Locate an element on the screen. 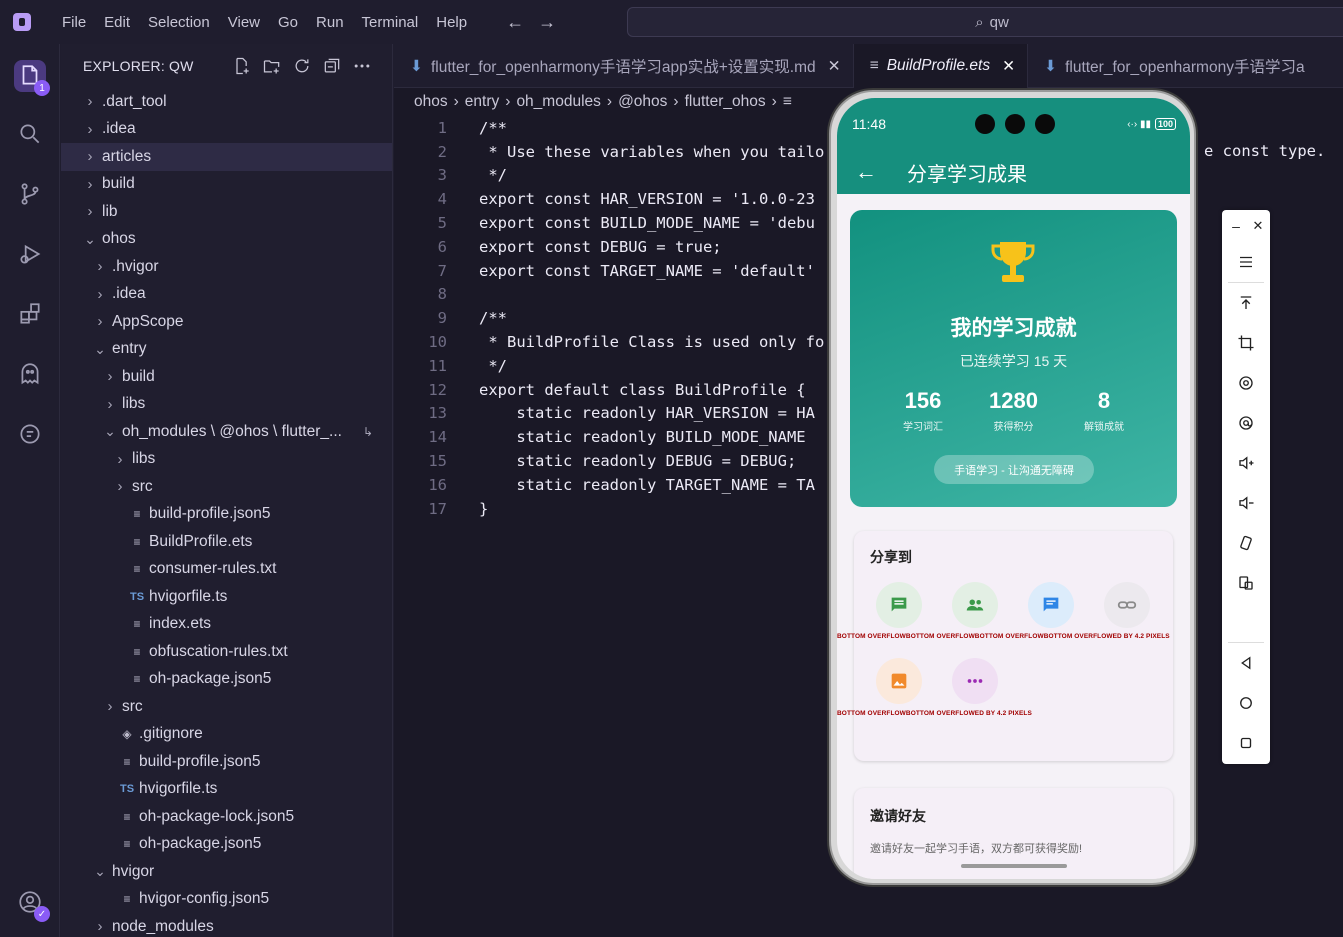 The width and height of the screenshot is (1343, 937). collapse-all-icon is located at coordinates (332, 66).